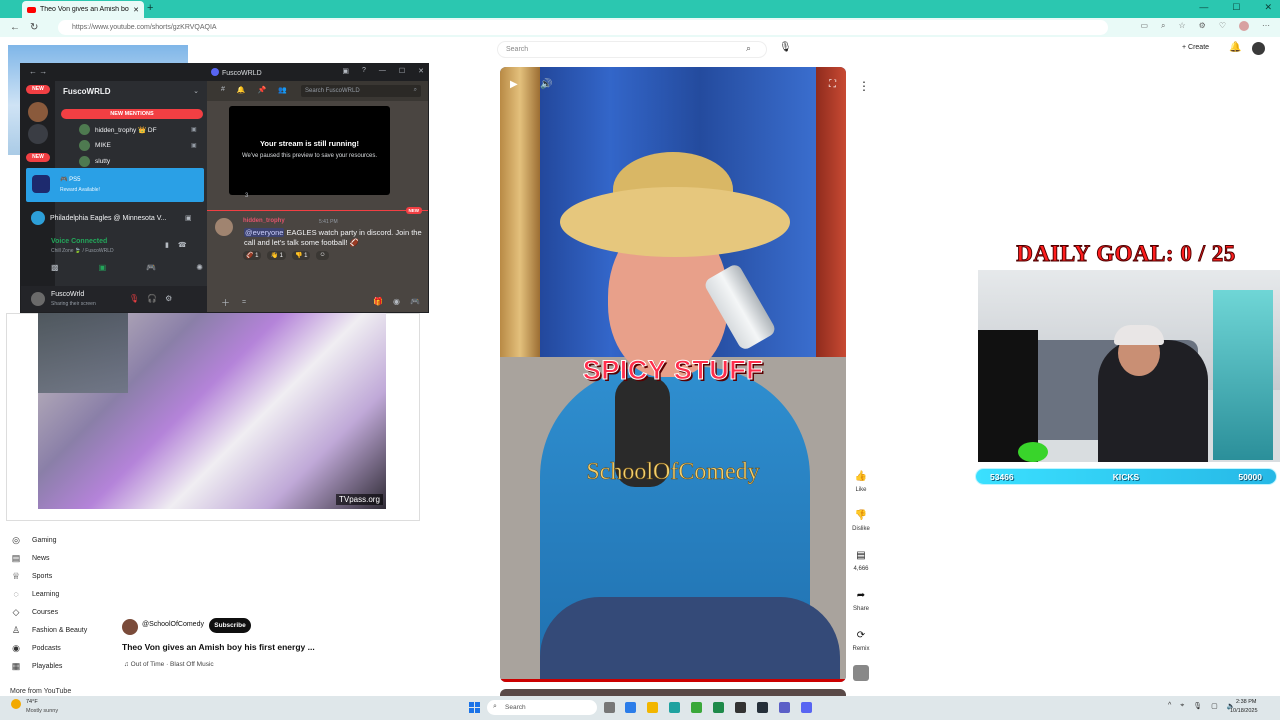 This screenshot has height=720, width=1280. Describe the element at coordinates (79, 241) in the screenshot. I see `voice-connected-status: Voice Connected` at that location.